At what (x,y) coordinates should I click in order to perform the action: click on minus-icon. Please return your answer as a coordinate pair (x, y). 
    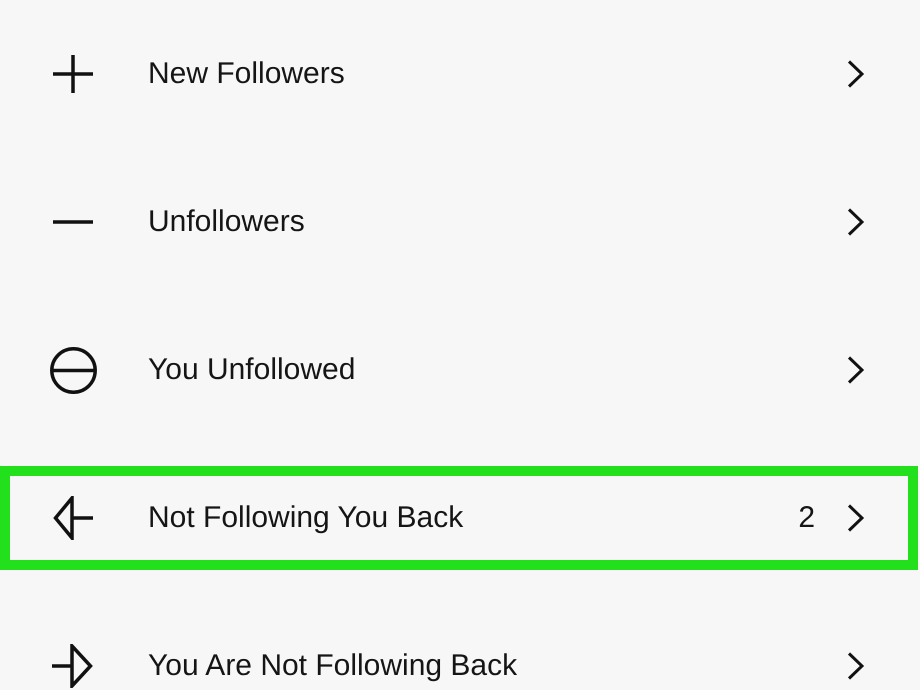
    Looking at the image, I should click on (73, 222).